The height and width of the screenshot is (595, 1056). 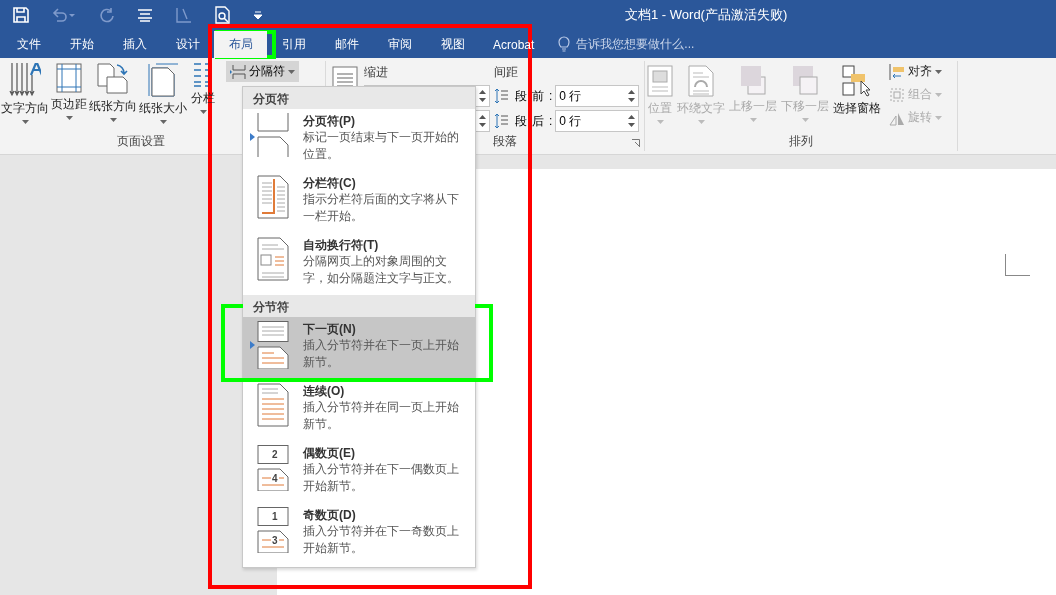 What do you see at coordinates (660, 81) in the screenshot?
I see `position-icon` at bounding box center [660, 81].